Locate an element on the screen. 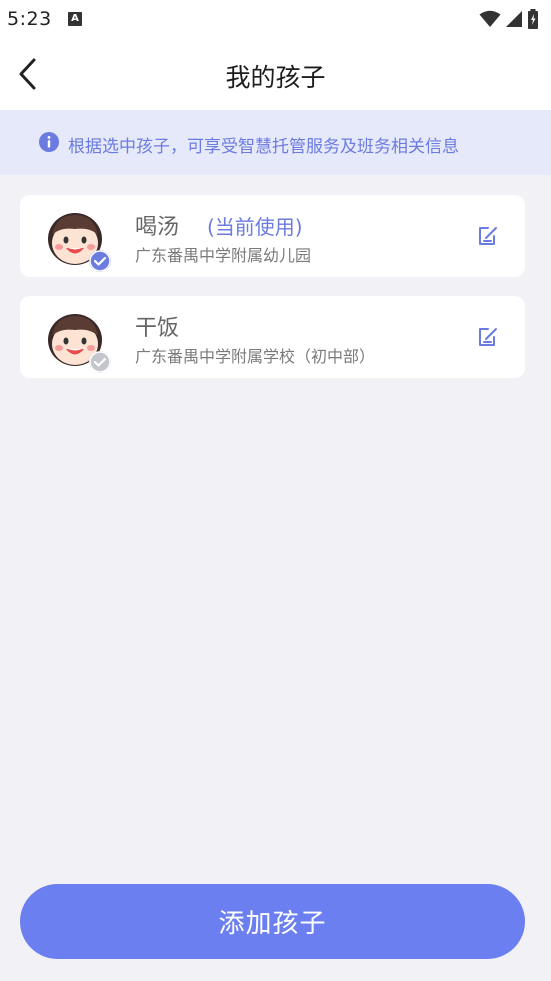 The width and height of the screenshot is (551, 981). battery-icon is located at coordinates (533, 19).